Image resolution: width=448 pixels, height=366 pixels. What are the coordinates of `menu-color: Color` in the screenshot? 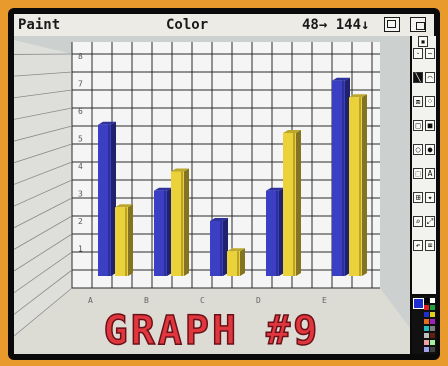 It's located at (187, 25).